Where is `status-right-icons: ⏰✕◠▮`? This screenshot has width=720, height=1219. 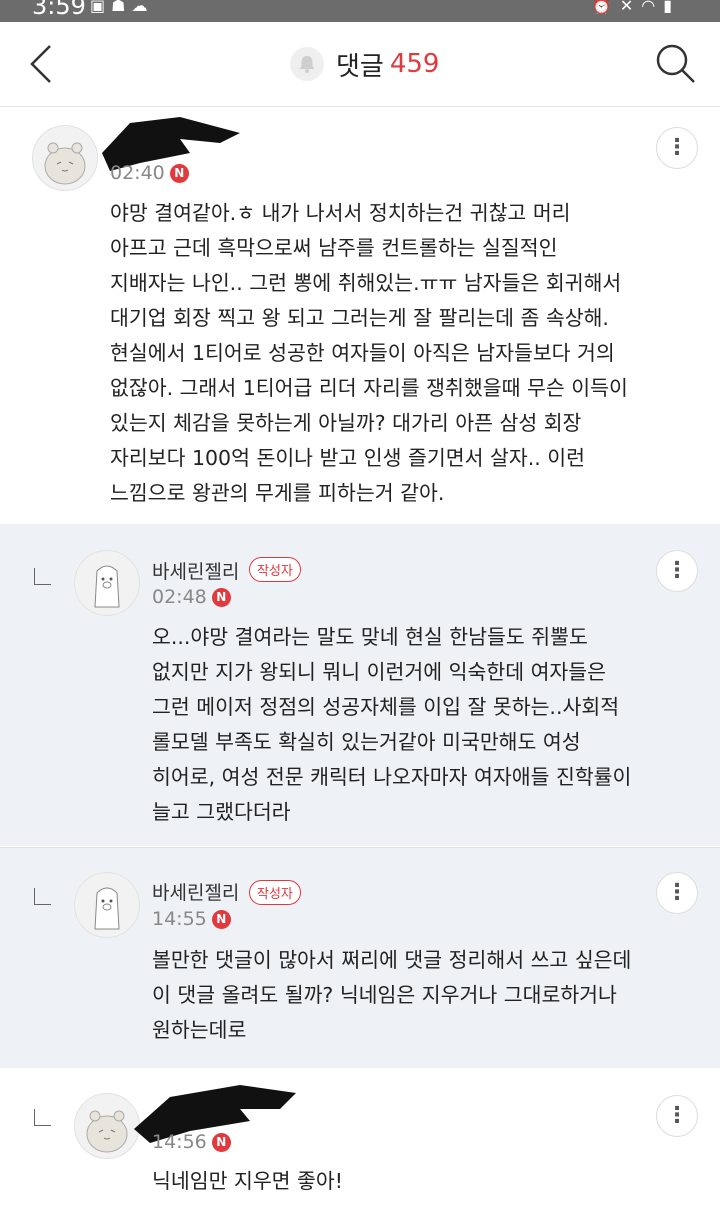
status-right-icons: ⏰✕◠▮ is located at coordinates (636, 7).